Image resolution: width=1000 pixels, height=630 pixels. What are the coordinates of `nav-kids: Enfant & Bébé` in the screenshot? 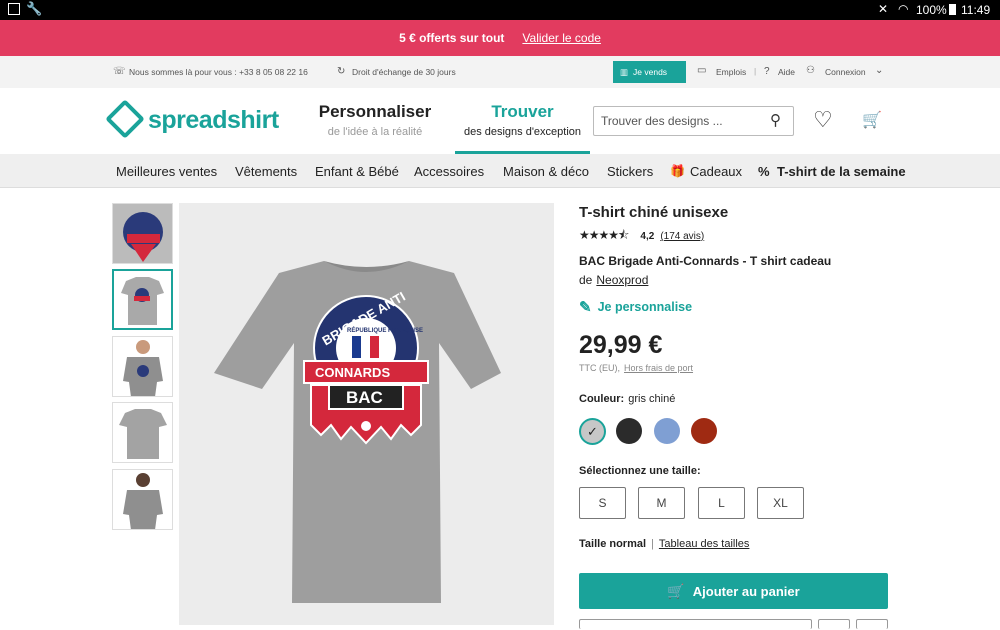 It's located at (357, 171).